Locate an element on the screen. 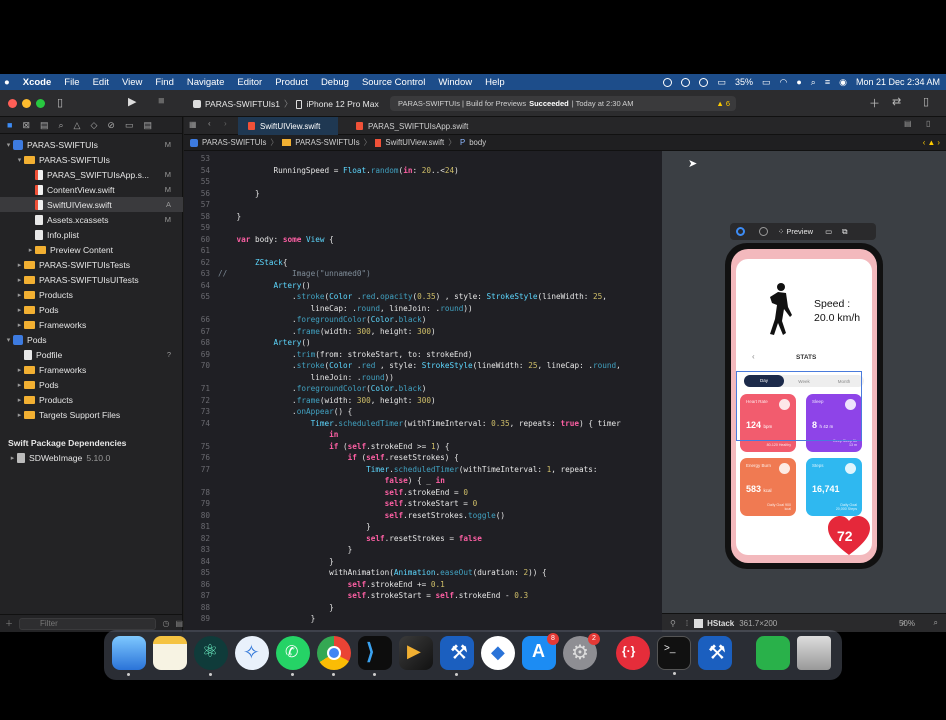 The image size is (946, 720). battery-percent: 35% is located at coordinates (744, 82).